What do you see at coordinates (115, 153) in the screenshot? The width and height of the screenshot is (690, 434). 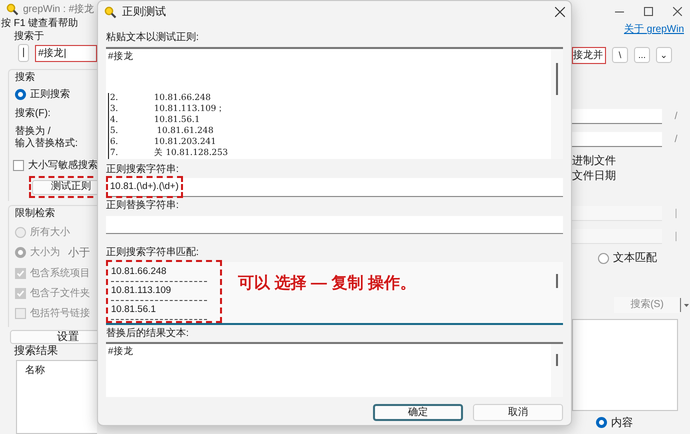 I see `line-number: 7.` at bounding box center [115, 153].